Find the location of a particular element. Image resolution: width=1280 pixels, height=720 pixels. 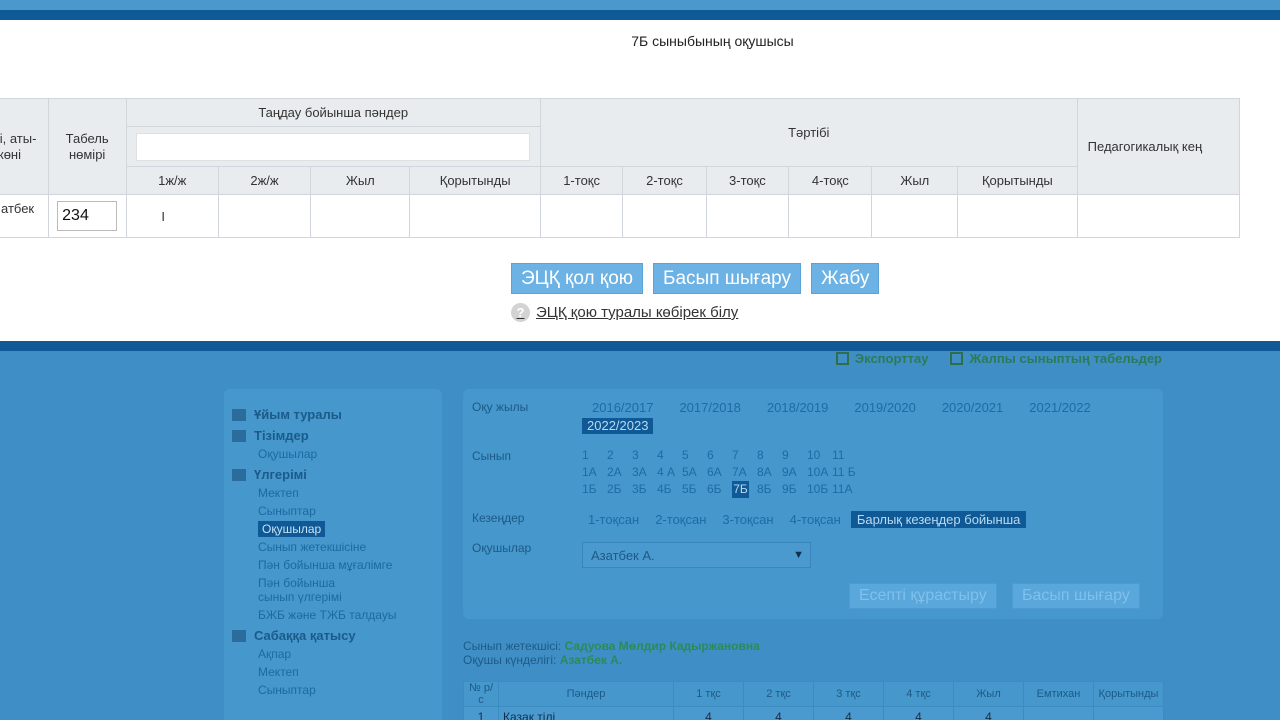

sidebar-item-analysis: БЖБ және ТЖБ талдауы is located at coordinates (333, 615).